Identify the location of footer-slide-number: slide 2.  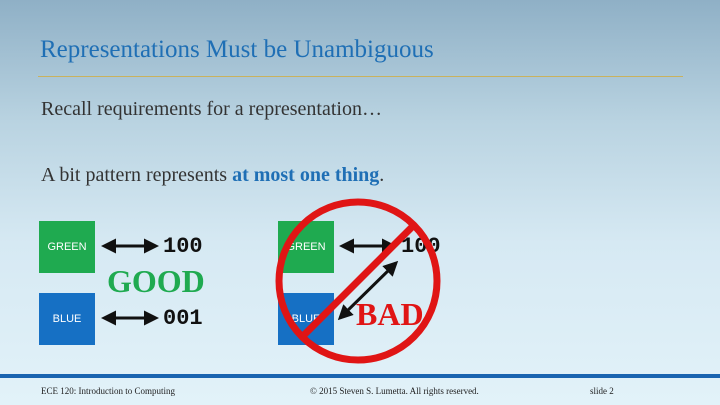
(602, 391).